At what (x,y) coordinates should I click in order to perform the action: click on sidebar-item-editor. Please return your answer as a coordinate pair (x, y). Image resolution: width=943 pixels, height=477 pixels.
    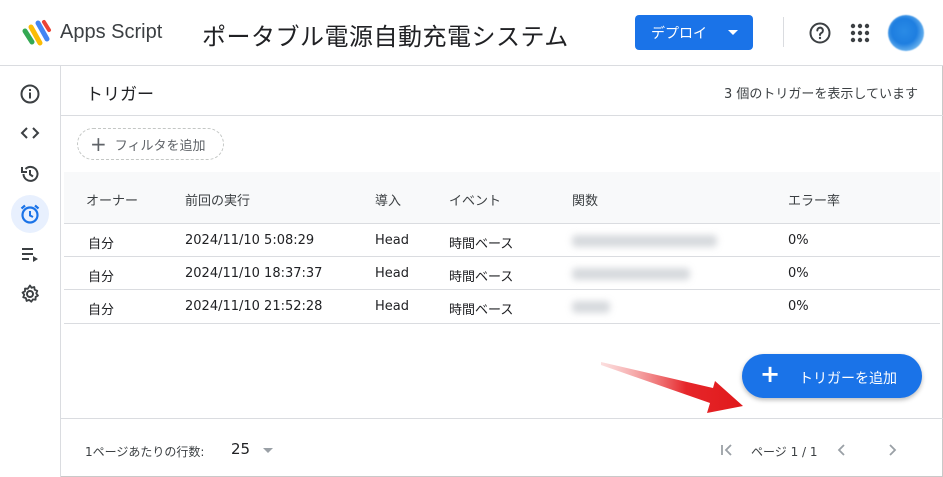
    Looking at the image, I should click on (30, 133).